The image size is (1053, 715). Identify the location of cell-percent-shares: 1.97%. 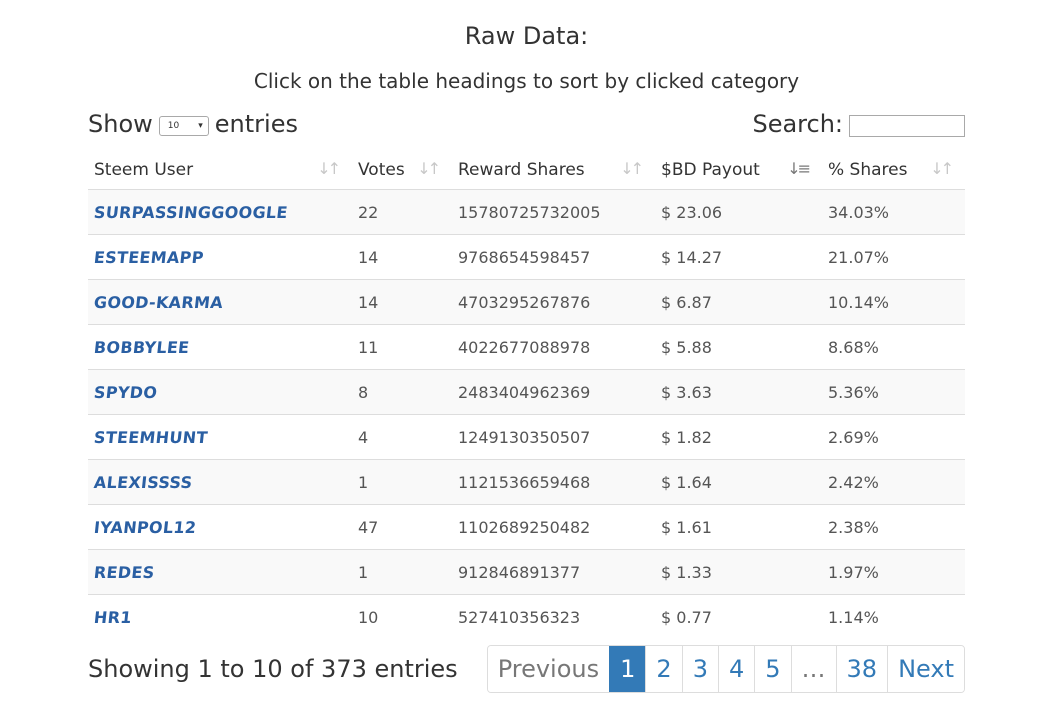
(893, 572).